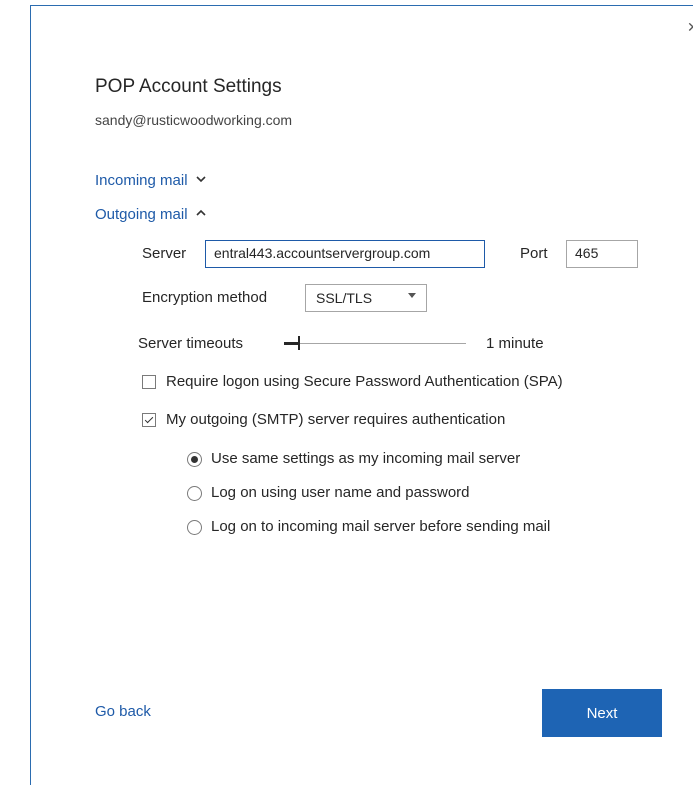 Image resolution: width=693 pixels, height=799 pixels. Describe the element at coordinates (602, 254) in the screenshot. I see `port-input: 465` at that location.